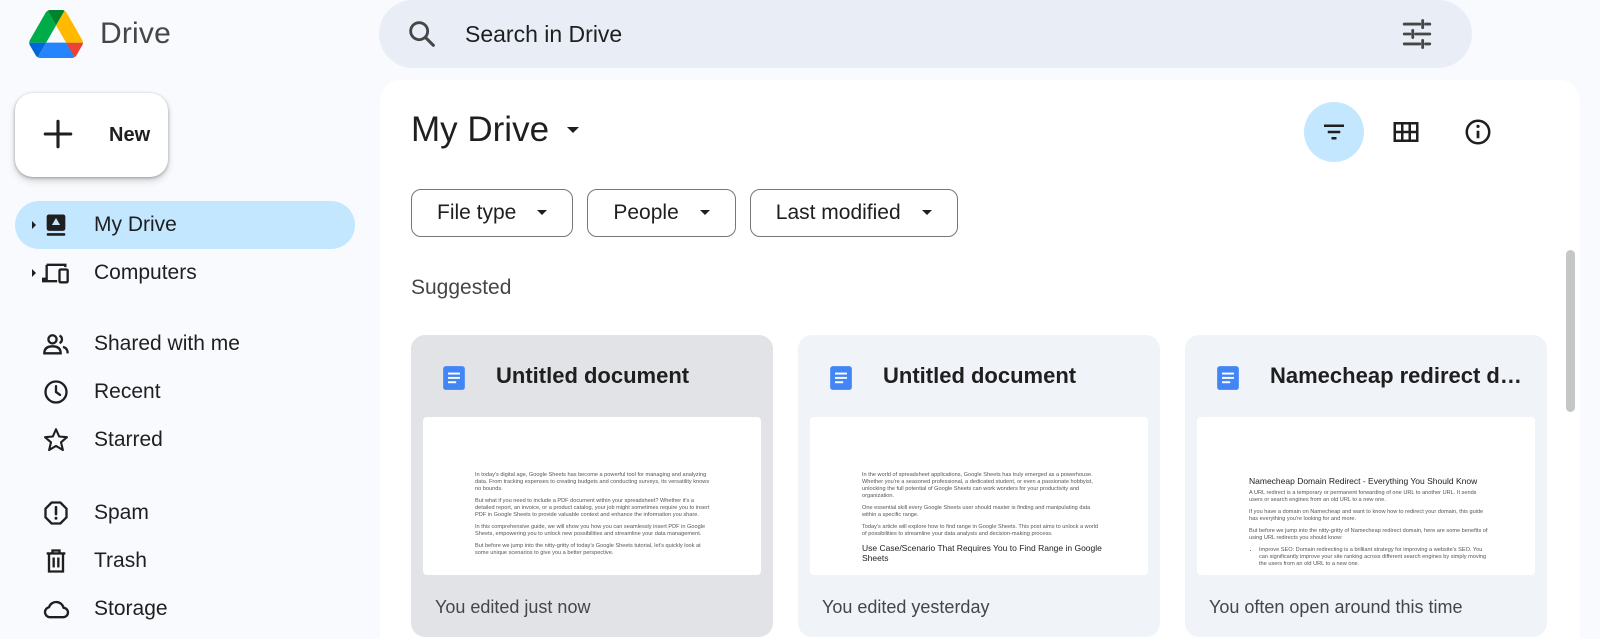 Image resolution: width=1600 pixels, height=639 pixels. I want to click on file-type-filter: File type, so click(492, 213).